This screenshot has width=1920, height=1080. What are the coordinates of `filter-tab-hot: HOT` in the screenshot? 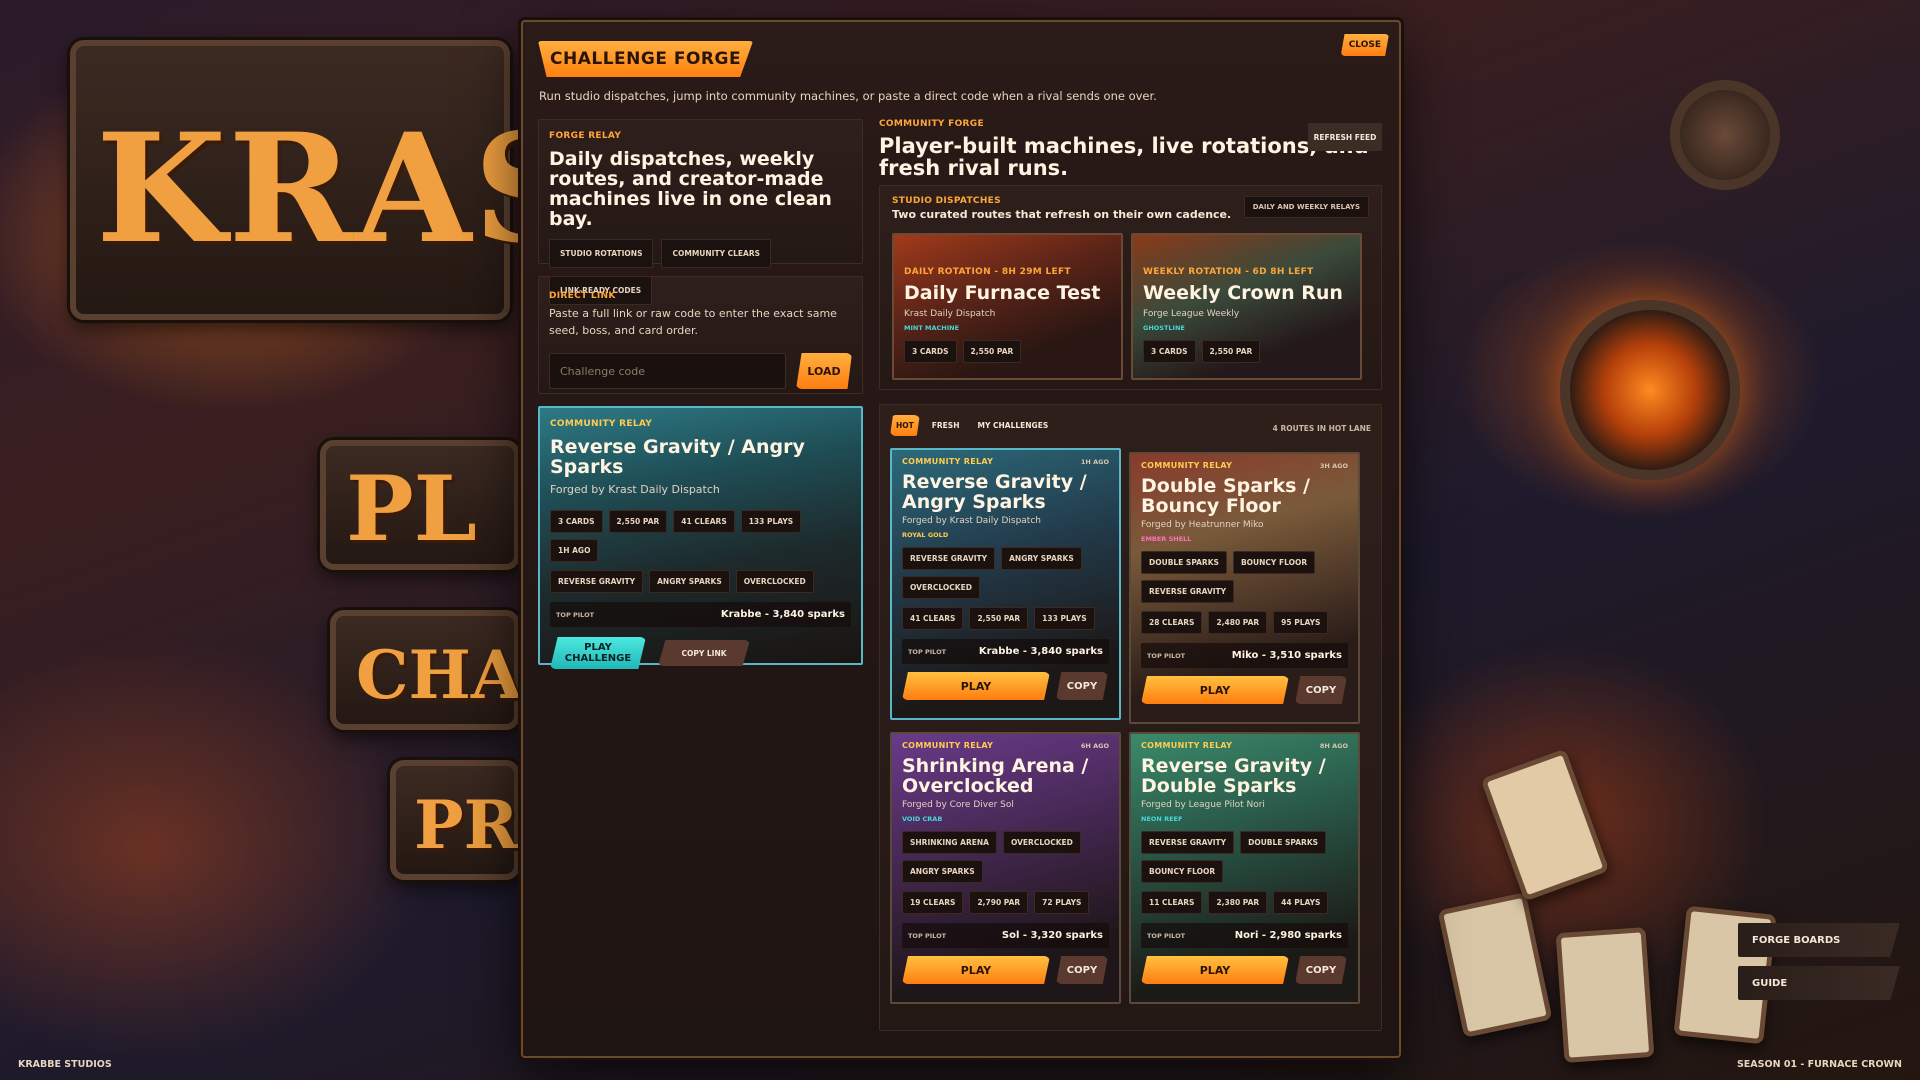 It's located at (905, 425).